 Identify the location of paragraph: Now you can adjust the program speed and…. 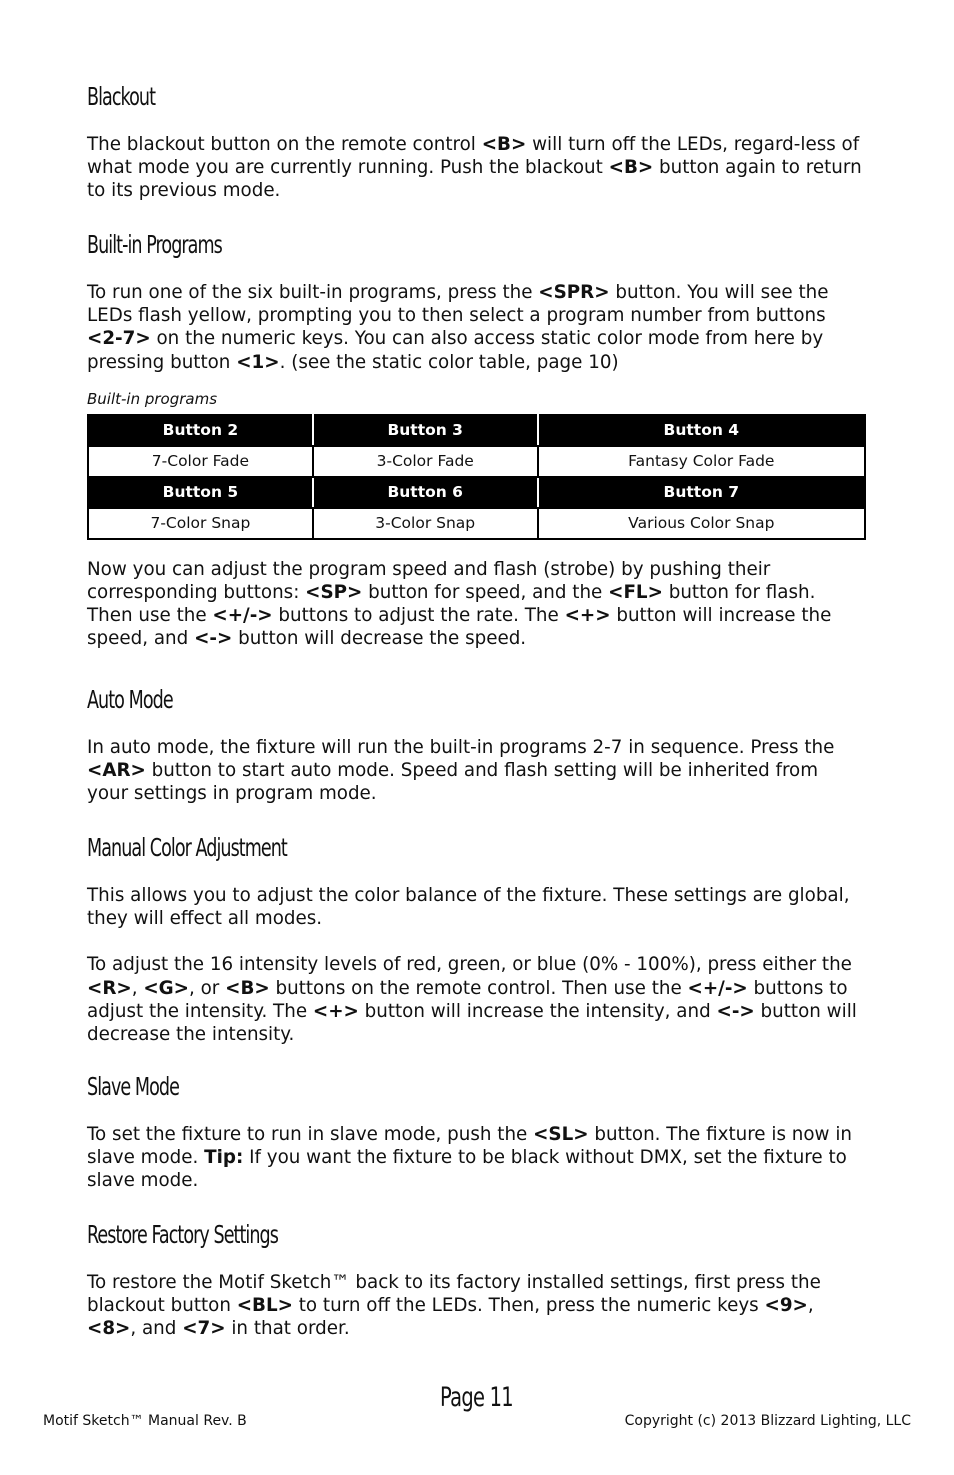
(459, 604).